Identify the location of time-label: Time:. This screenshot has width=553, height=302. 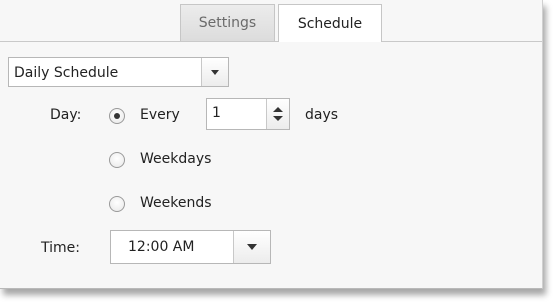
(60, 248).